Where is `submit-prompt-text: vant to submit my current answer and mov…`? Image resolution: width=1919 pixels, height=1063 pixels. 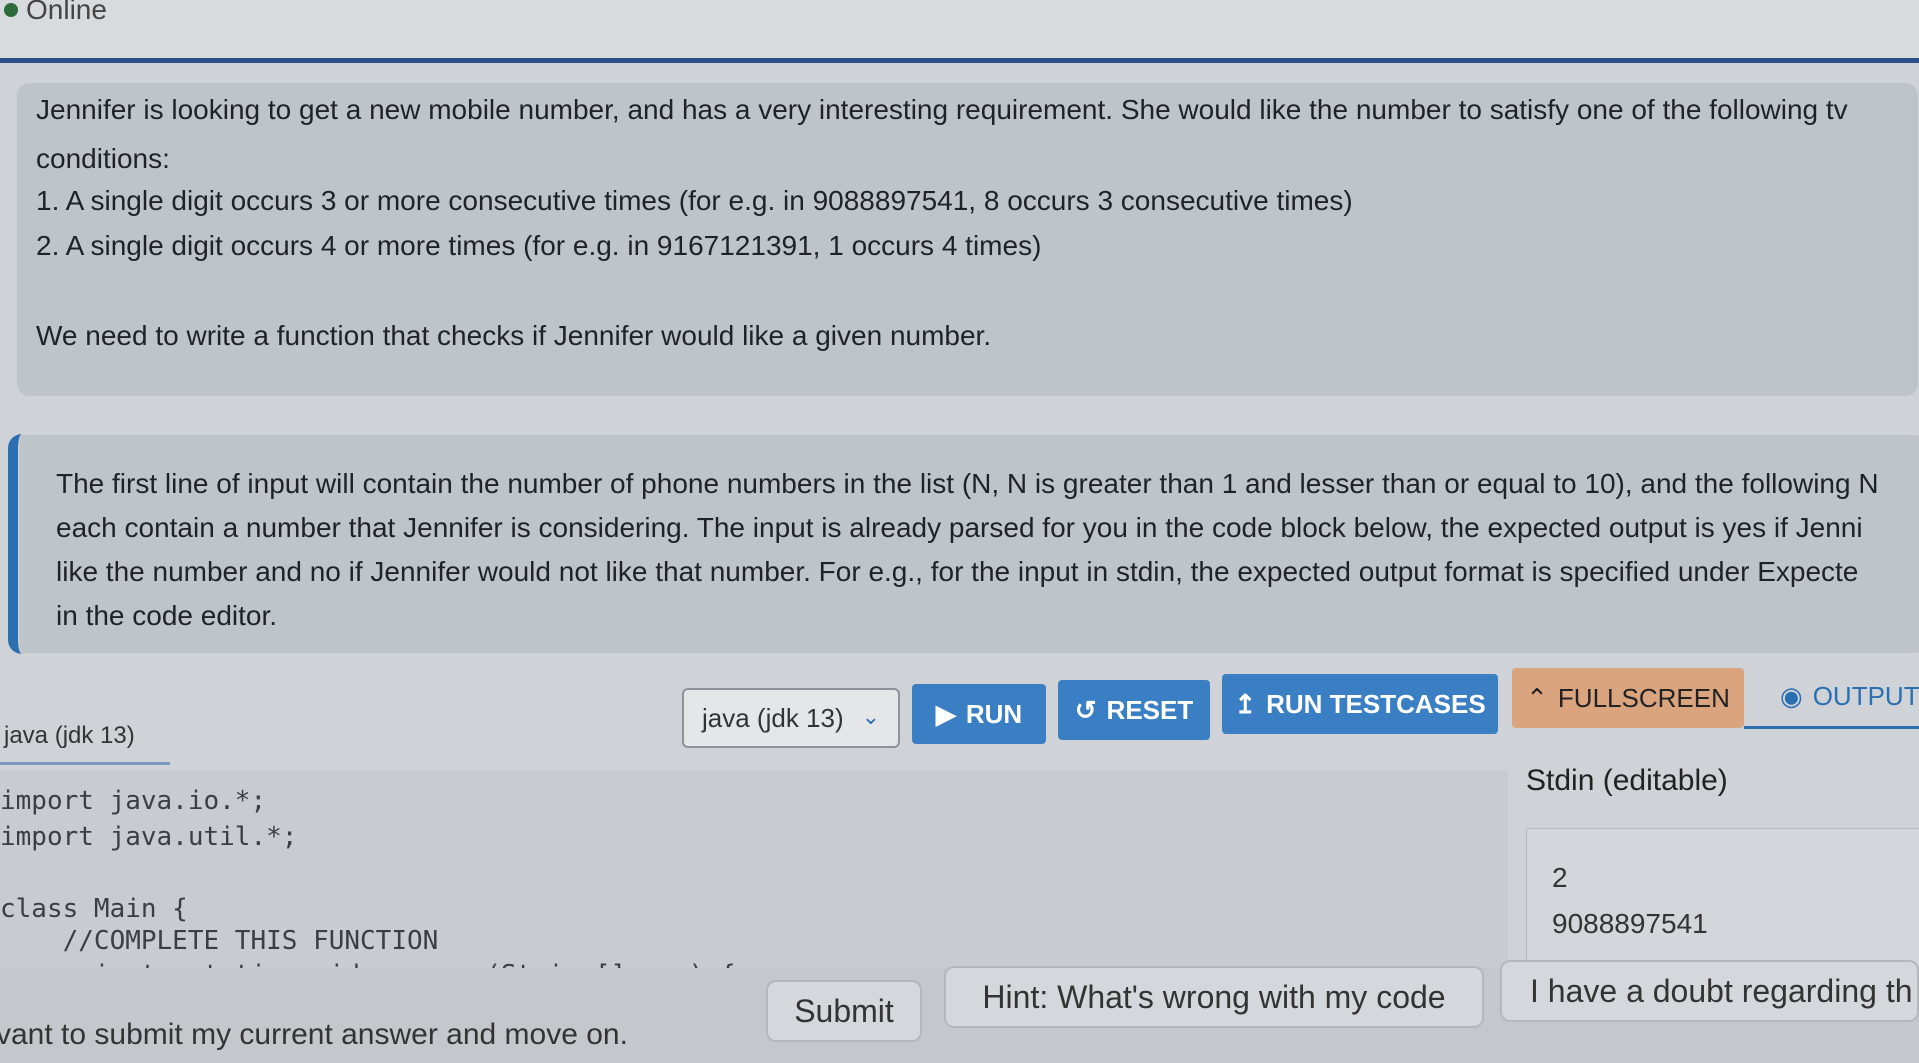
submit-prompt-text: vant to submit my current answer and mov… is located at coordinates (314, 1034).